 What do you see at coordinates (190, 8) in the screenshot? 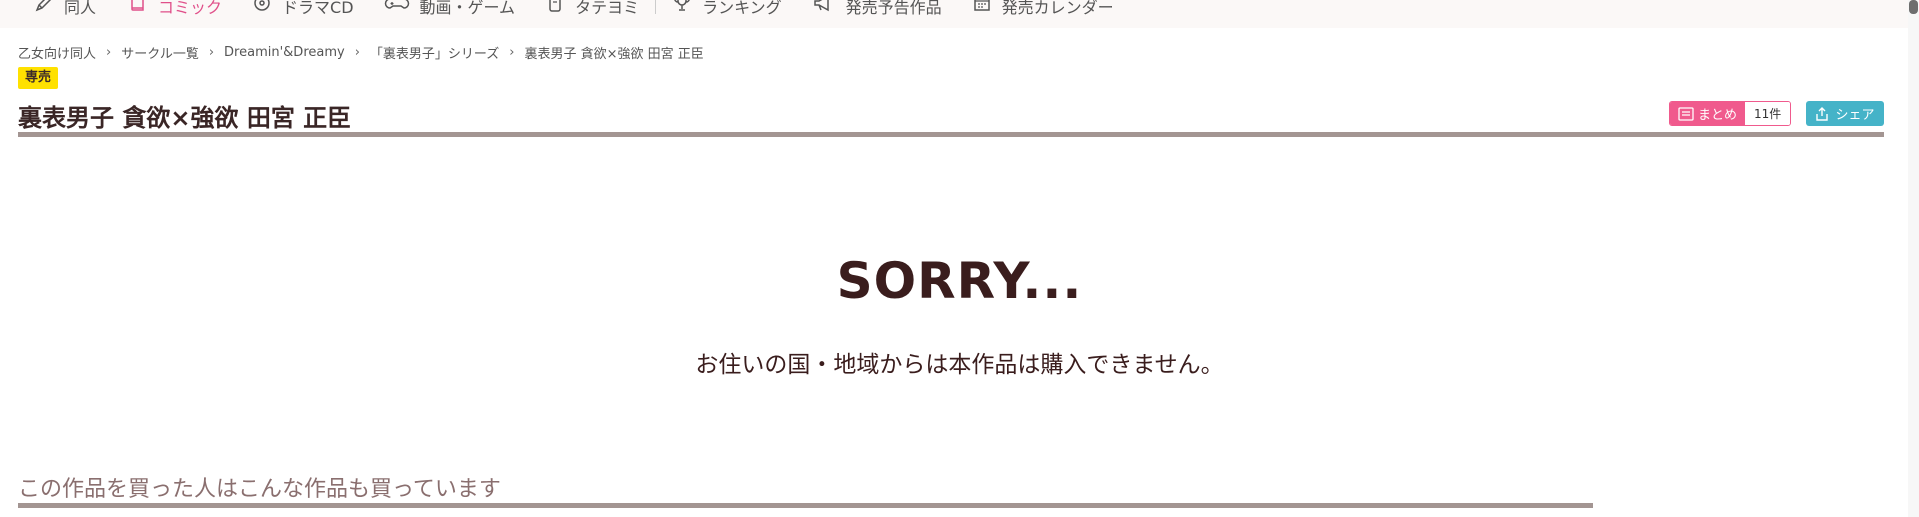
I see `nav-label: コミック` at bounding box center [190, 8].